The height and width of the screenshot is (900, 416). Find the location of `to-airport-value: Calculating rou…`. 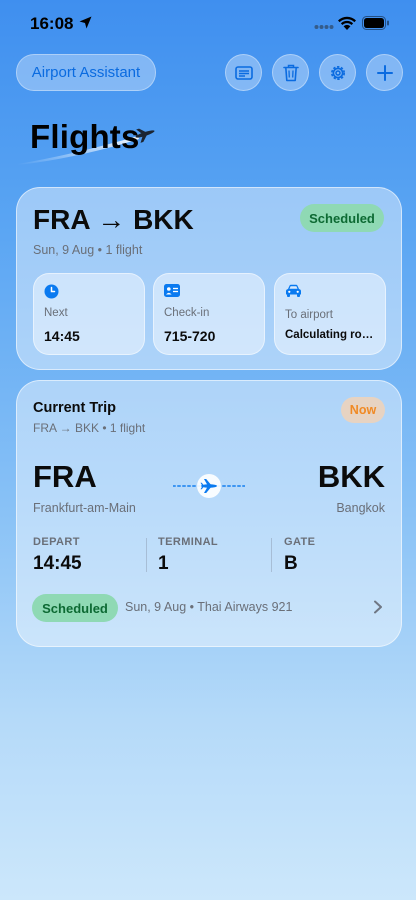

to-airport-value: Calculating rou… is located at coordinates (332, 335).